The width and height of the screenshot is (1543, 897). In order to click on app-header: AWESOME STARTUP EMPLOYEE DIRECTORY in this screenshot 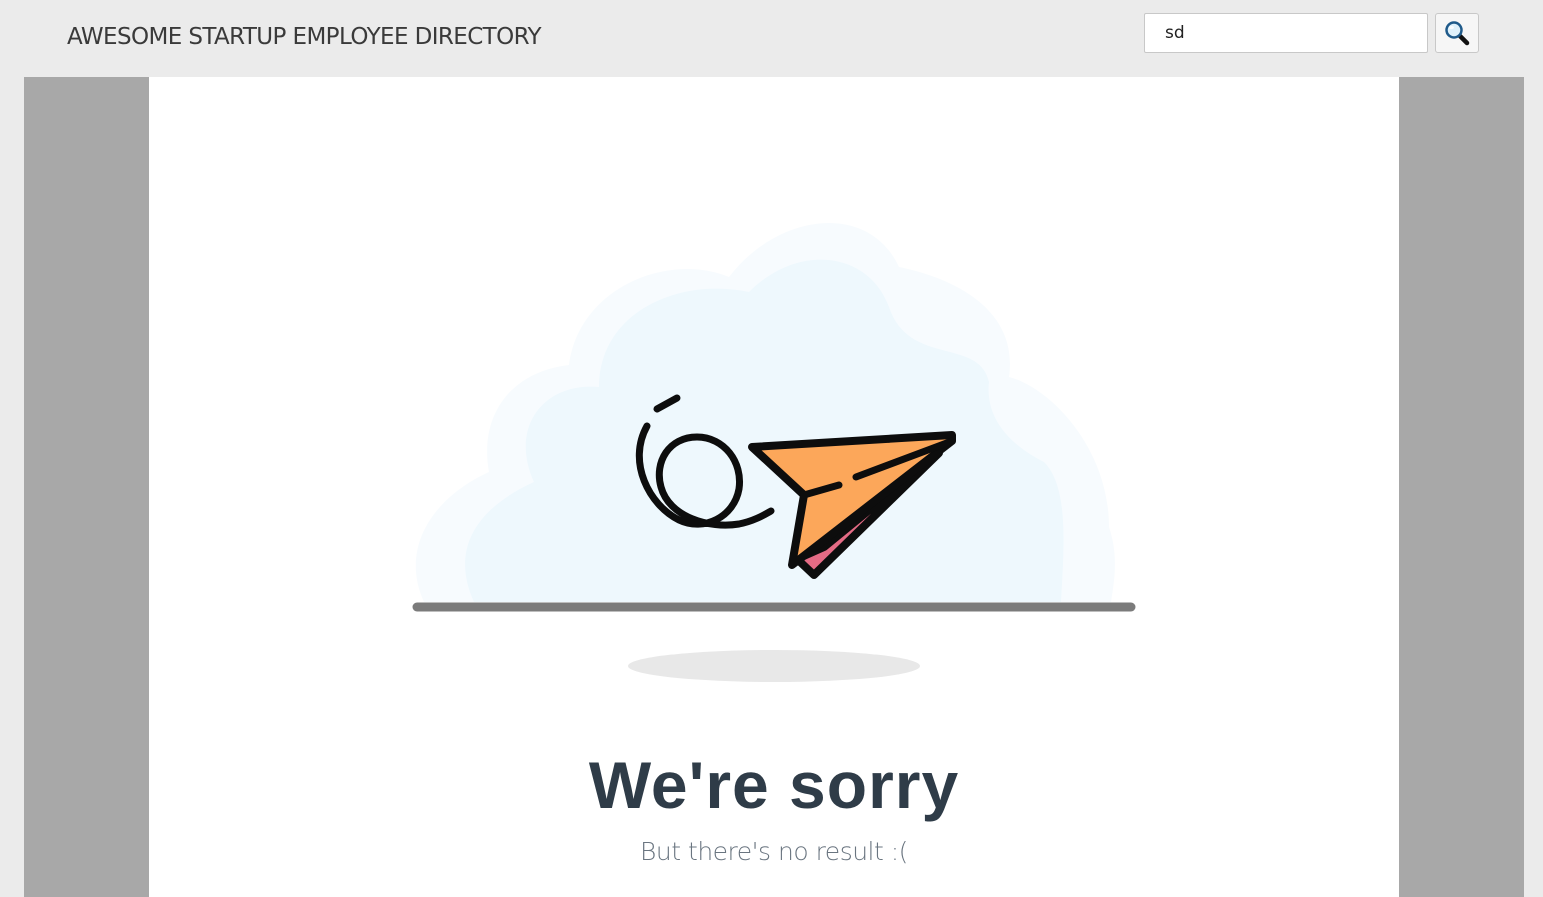, I will do `click(771, 38)`.